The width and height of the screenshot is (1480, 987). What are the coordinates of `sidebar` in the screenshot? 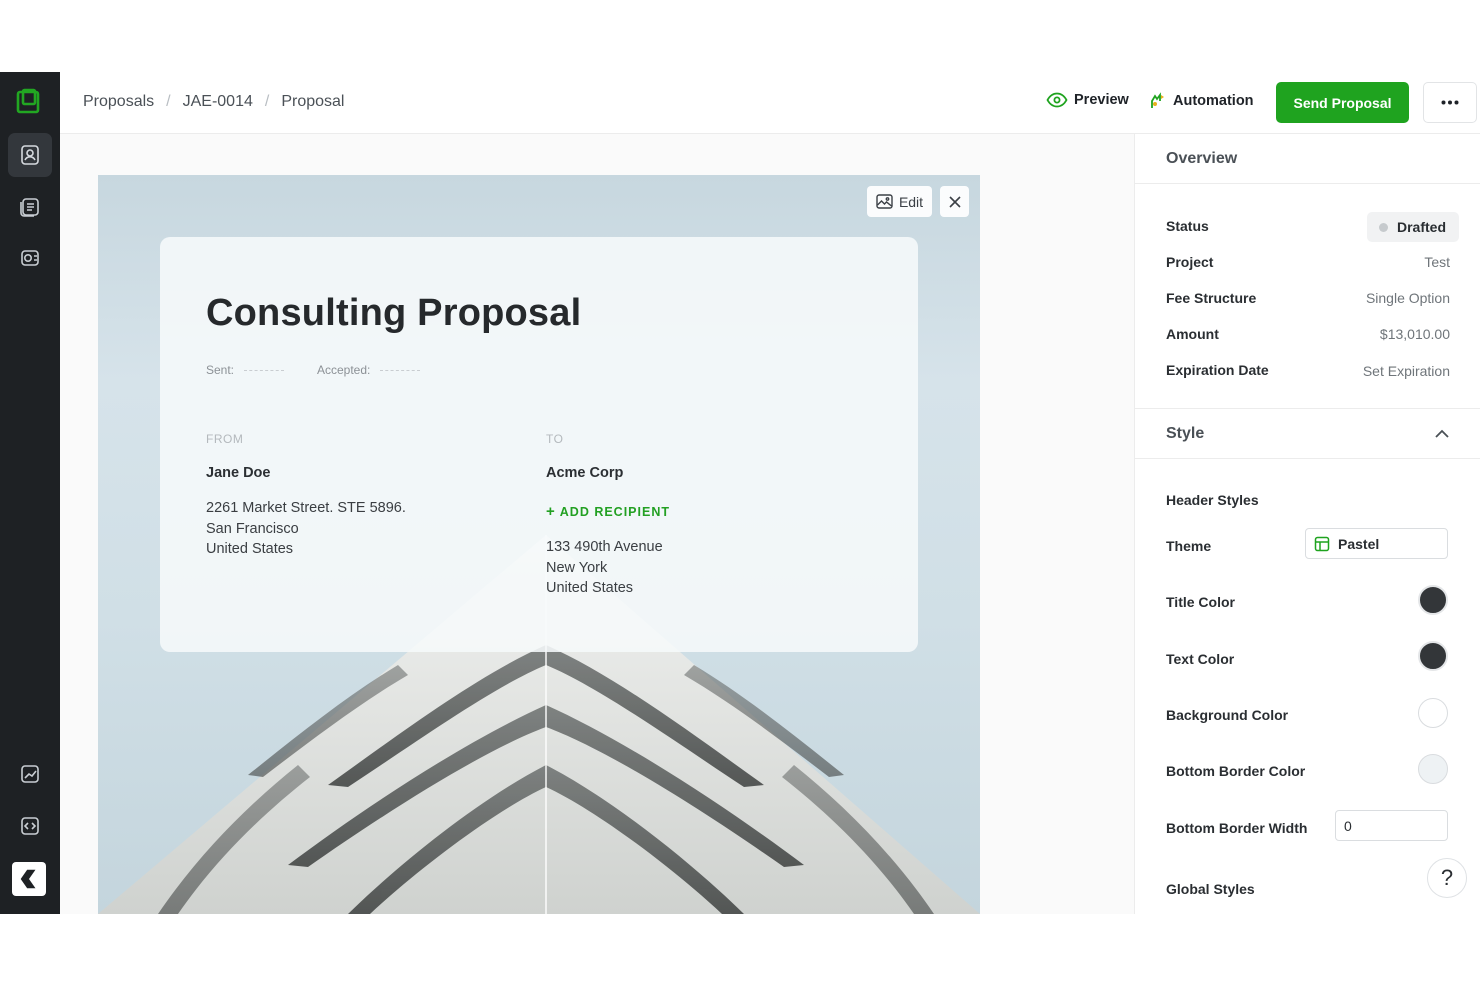 It's located at (30, 493).